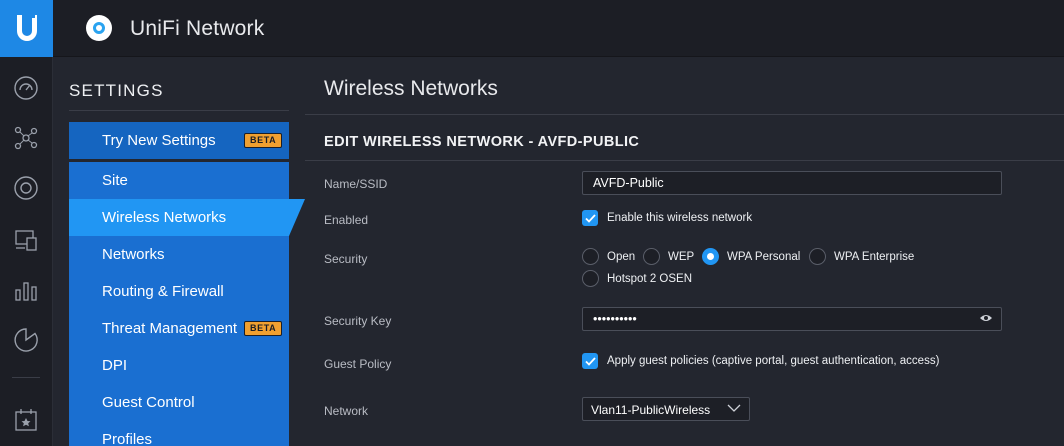  What do you see at coordinates (163, 291) in the screenshot?
I see `menu-item-label: Routing & Firewall` at bounding box center [163, 291].